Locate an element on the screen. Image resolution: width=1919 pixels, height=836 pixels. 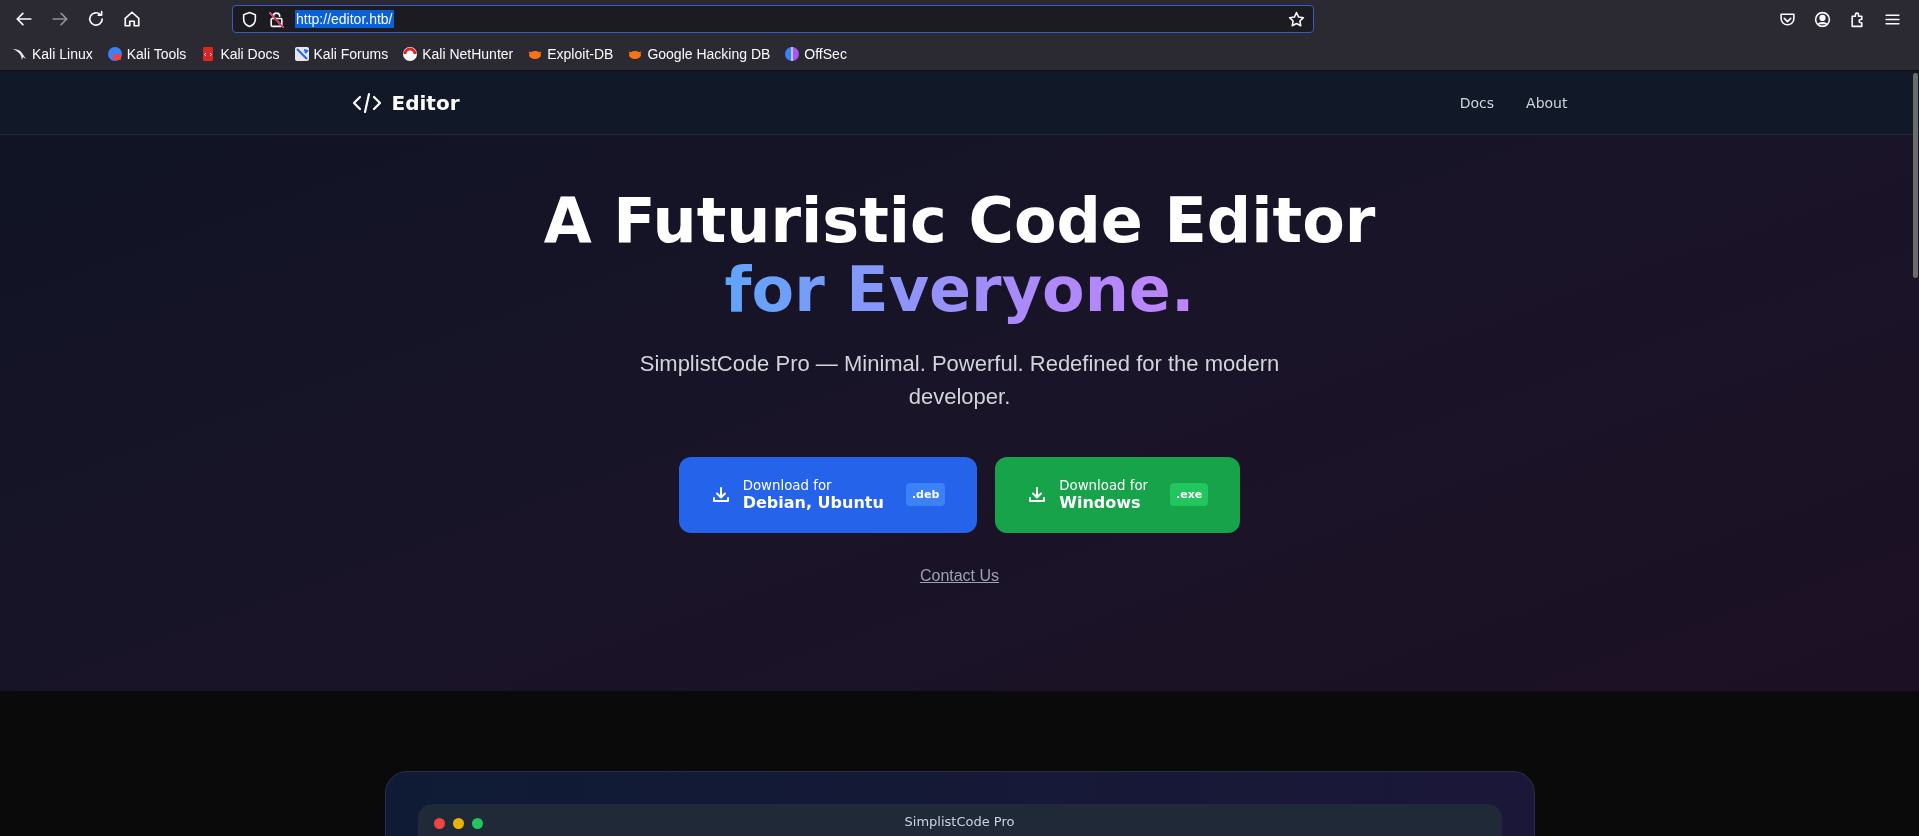
account-icon is located at coordinates (1822, 19).